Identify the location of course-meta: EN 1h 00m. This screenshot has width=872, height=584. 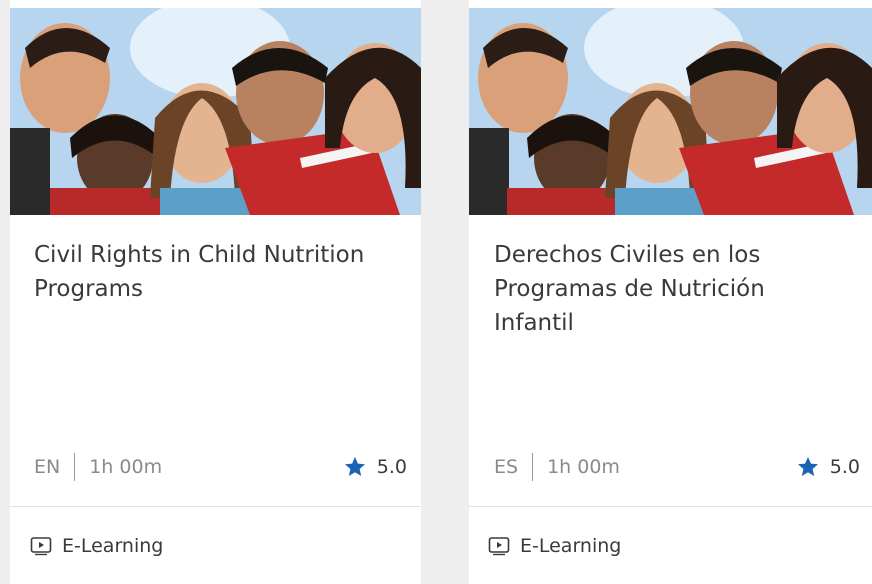
(98, 467).